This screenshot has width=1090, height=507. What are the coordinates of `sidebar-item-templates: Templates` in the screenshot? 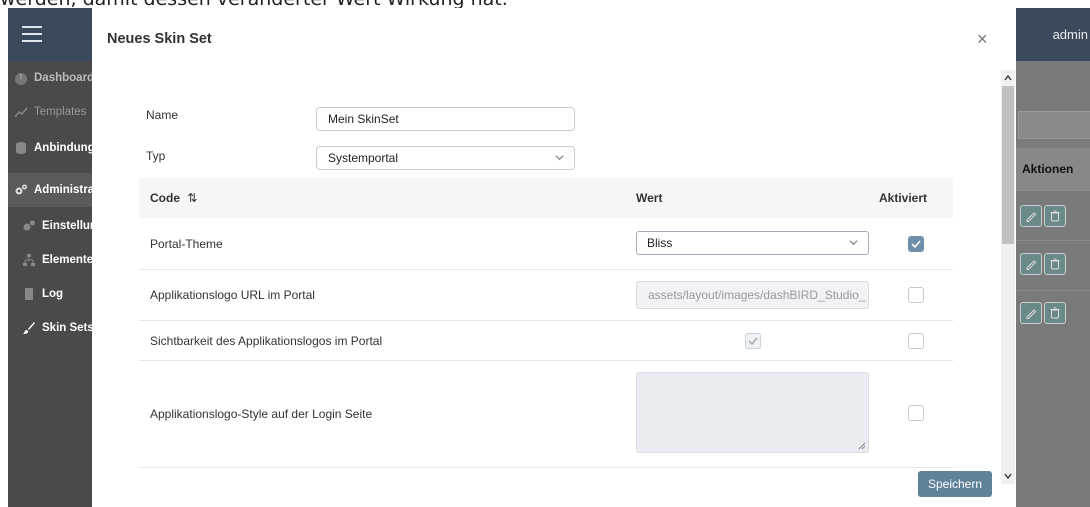 It's located at (50, 112).